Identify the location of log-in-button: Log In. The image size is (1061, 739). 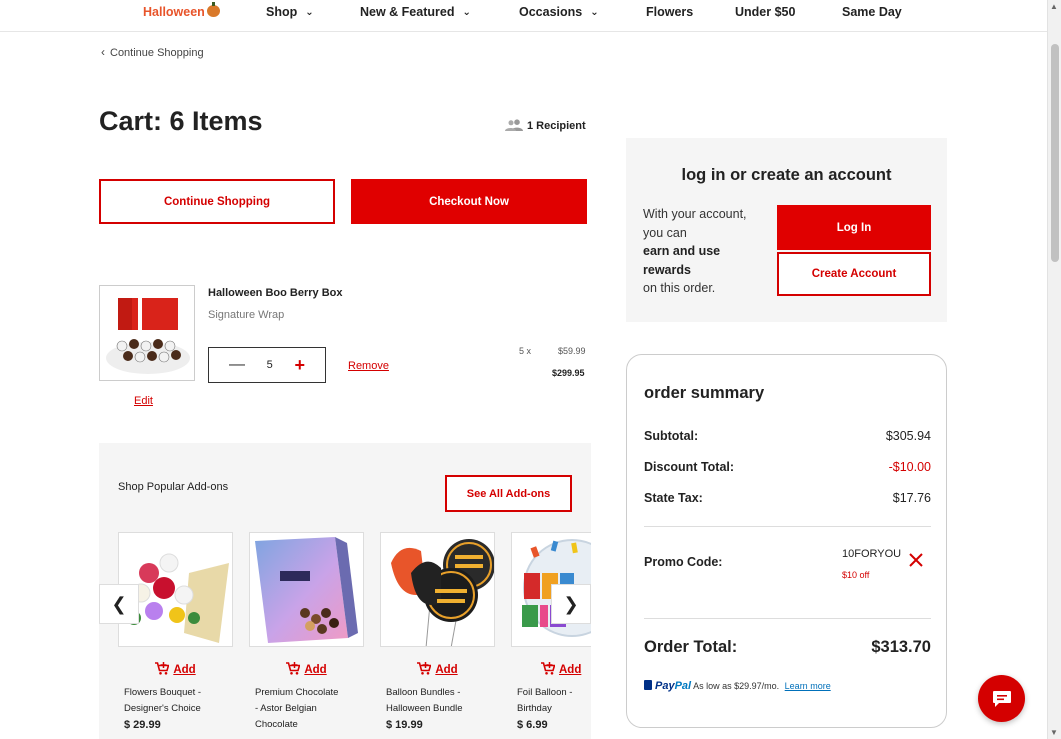
(854, 227).